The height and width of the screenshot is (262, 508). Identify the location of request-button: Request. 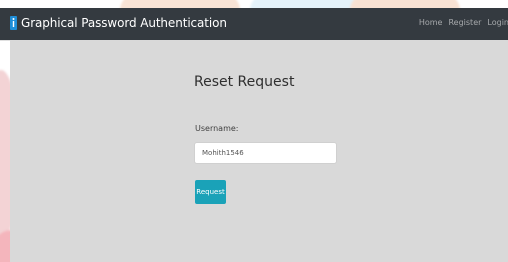
(210, 192).